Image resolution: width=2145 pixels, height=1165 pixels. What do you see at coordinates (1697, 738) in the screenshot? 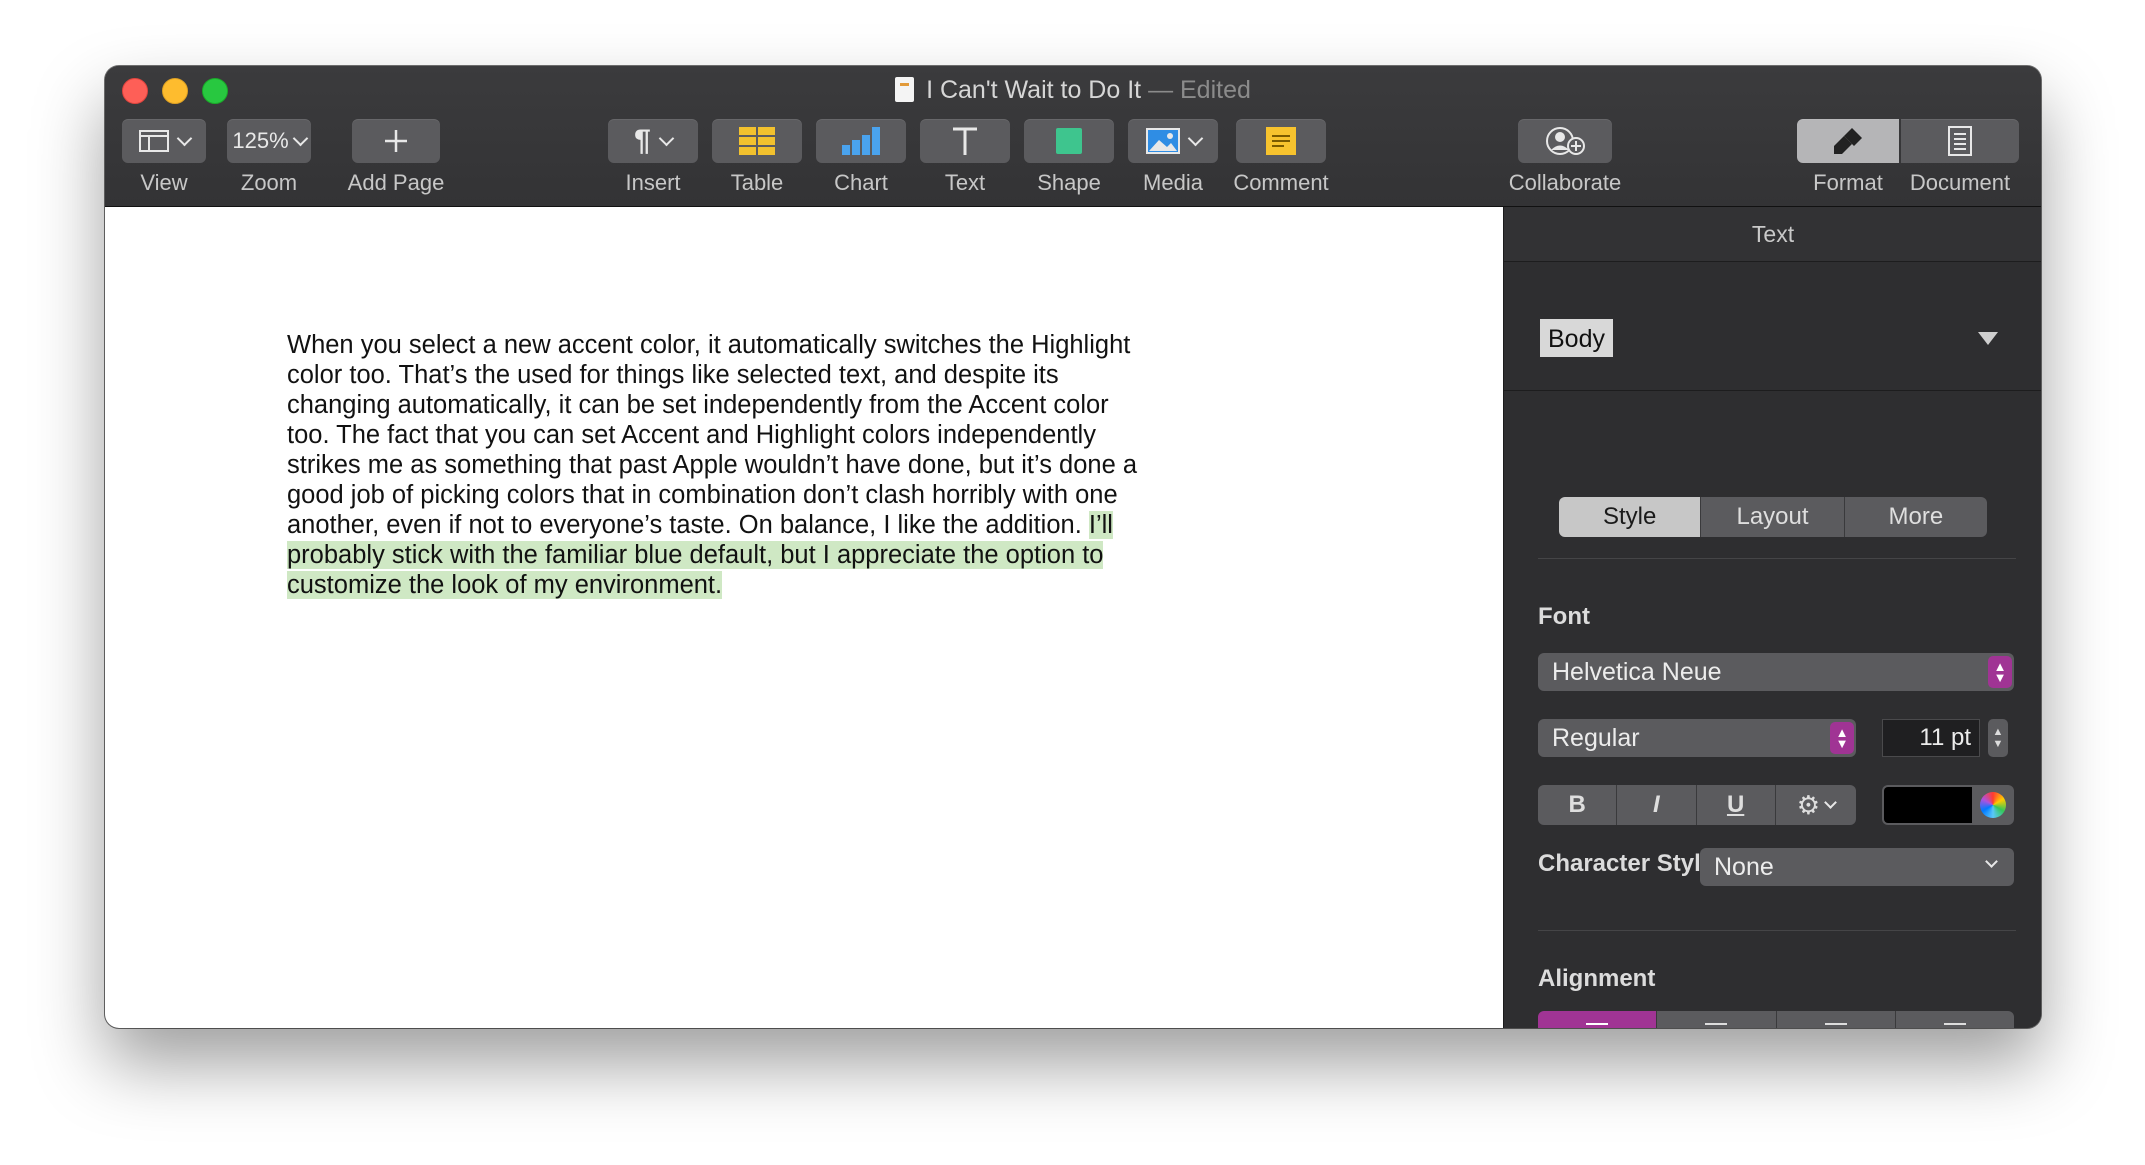
I see `font-typeface-popup: Regular ▲ ▼` at bounding box center [1697, 738].